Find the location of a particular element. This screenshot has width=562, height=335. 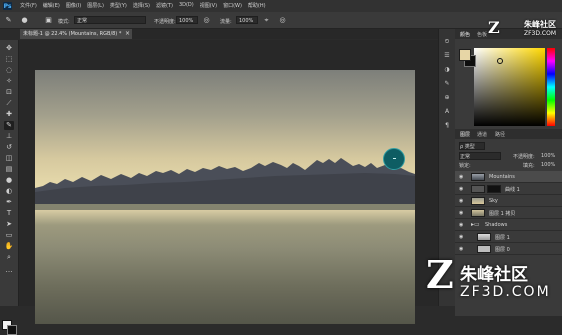

lasso-tool-icon: ◌ is located at coordinates (9, 70).